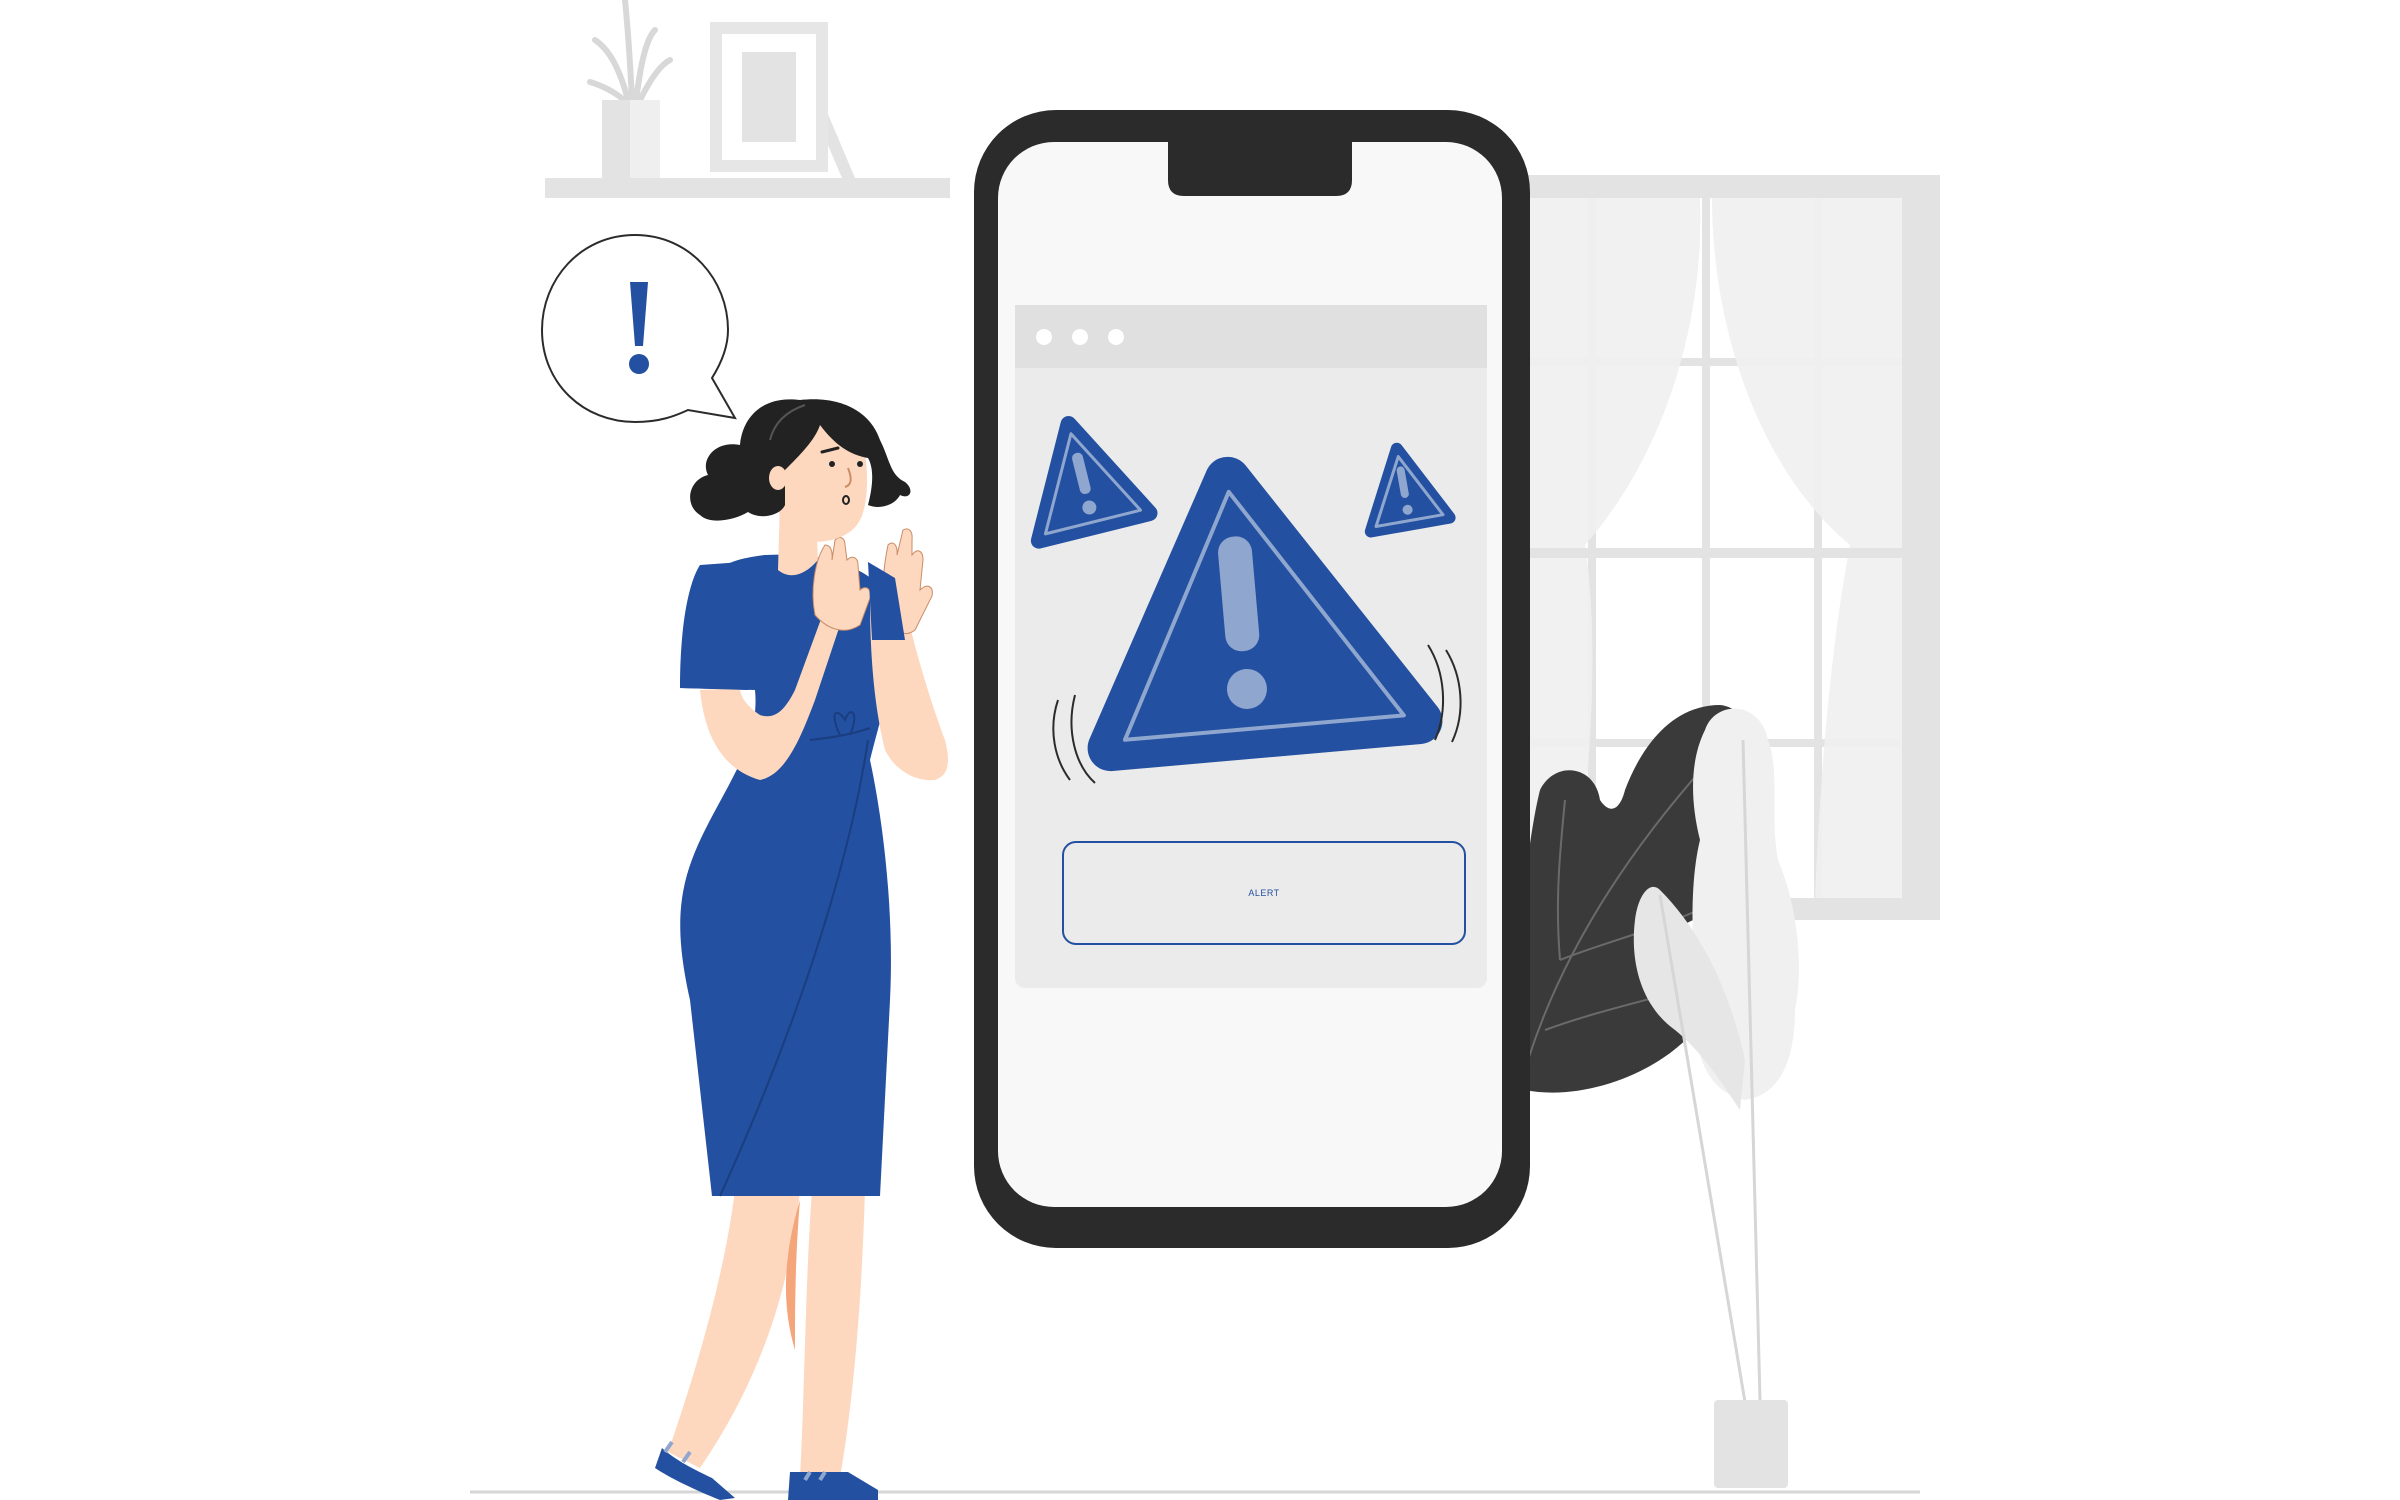 This screenshot has width=2400, height=1500. I want to click on eye-right, so click(860, 464).